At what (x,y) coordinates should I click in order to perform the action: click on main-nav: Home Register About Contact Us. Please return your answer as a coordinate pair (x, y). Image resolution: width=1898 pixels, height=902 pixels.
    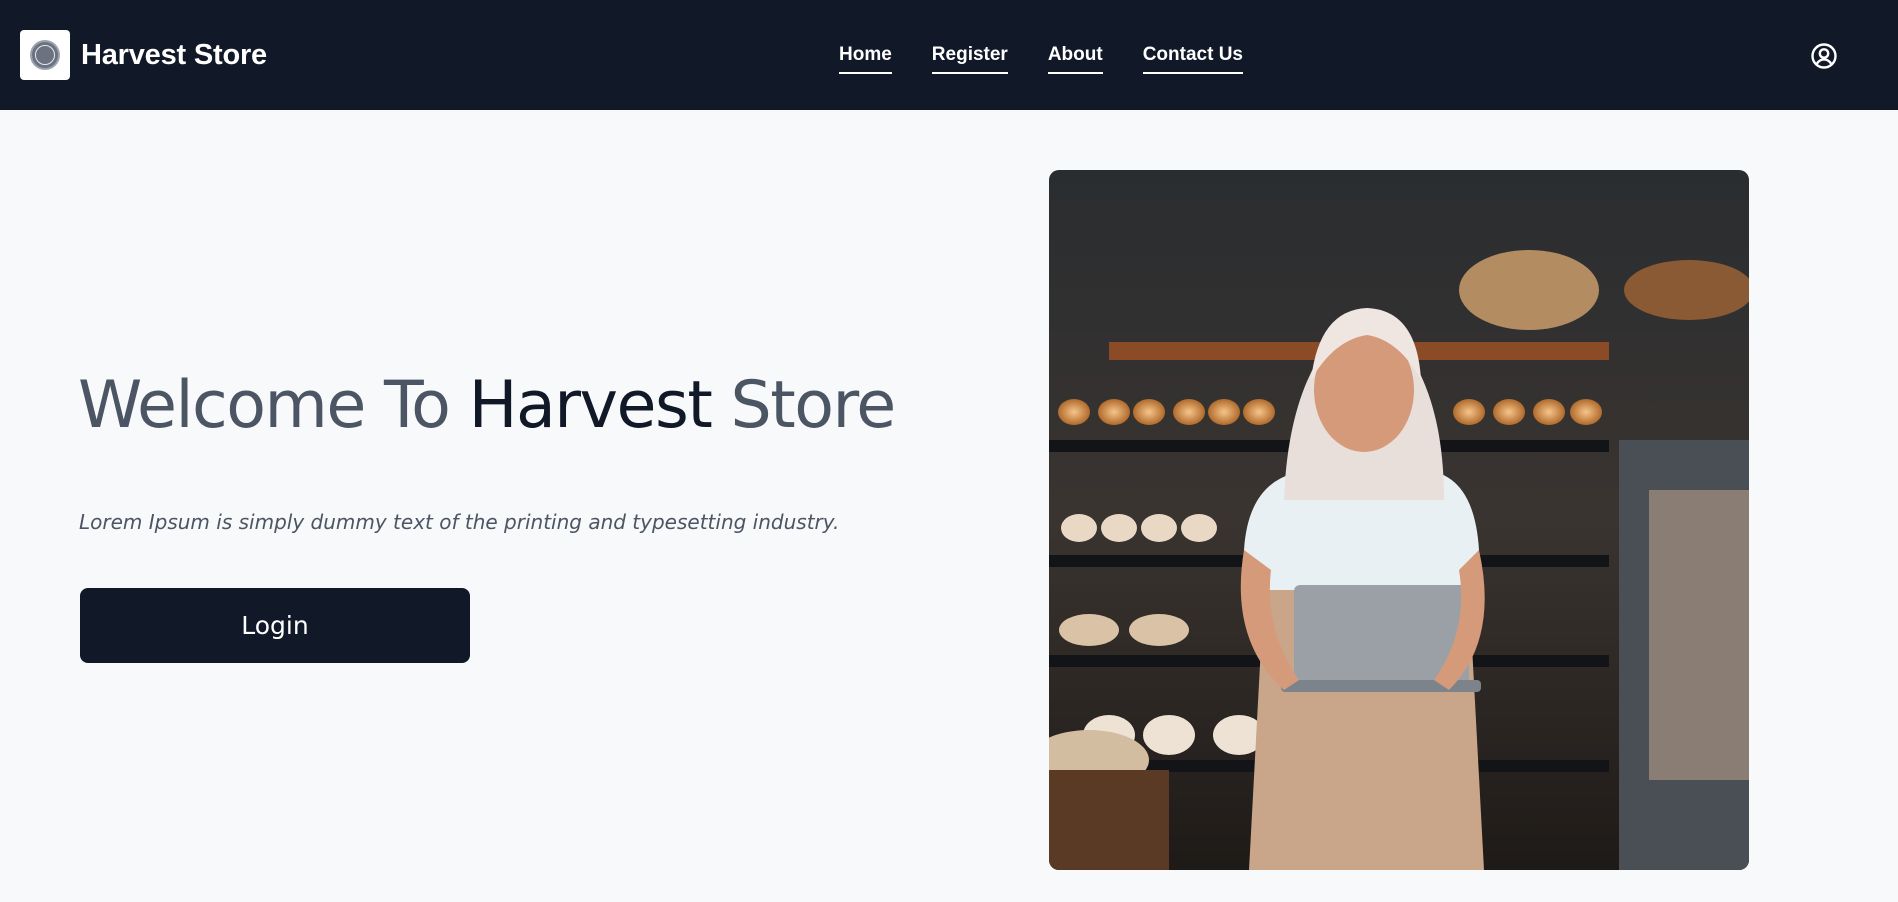
    Looking at the image, I should click on (1041, 59).